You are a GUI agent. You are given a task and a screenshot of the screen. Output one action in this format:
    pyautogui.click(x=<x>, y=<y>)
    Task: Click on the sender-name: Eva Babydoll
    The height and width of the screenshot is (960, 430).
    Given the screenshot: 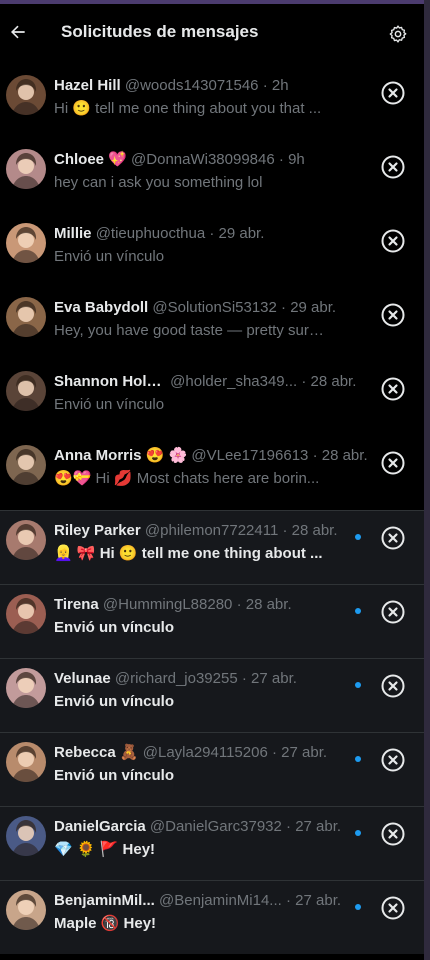 What is the action you would take?
    pyautogui.click(x=101, y=307)
    